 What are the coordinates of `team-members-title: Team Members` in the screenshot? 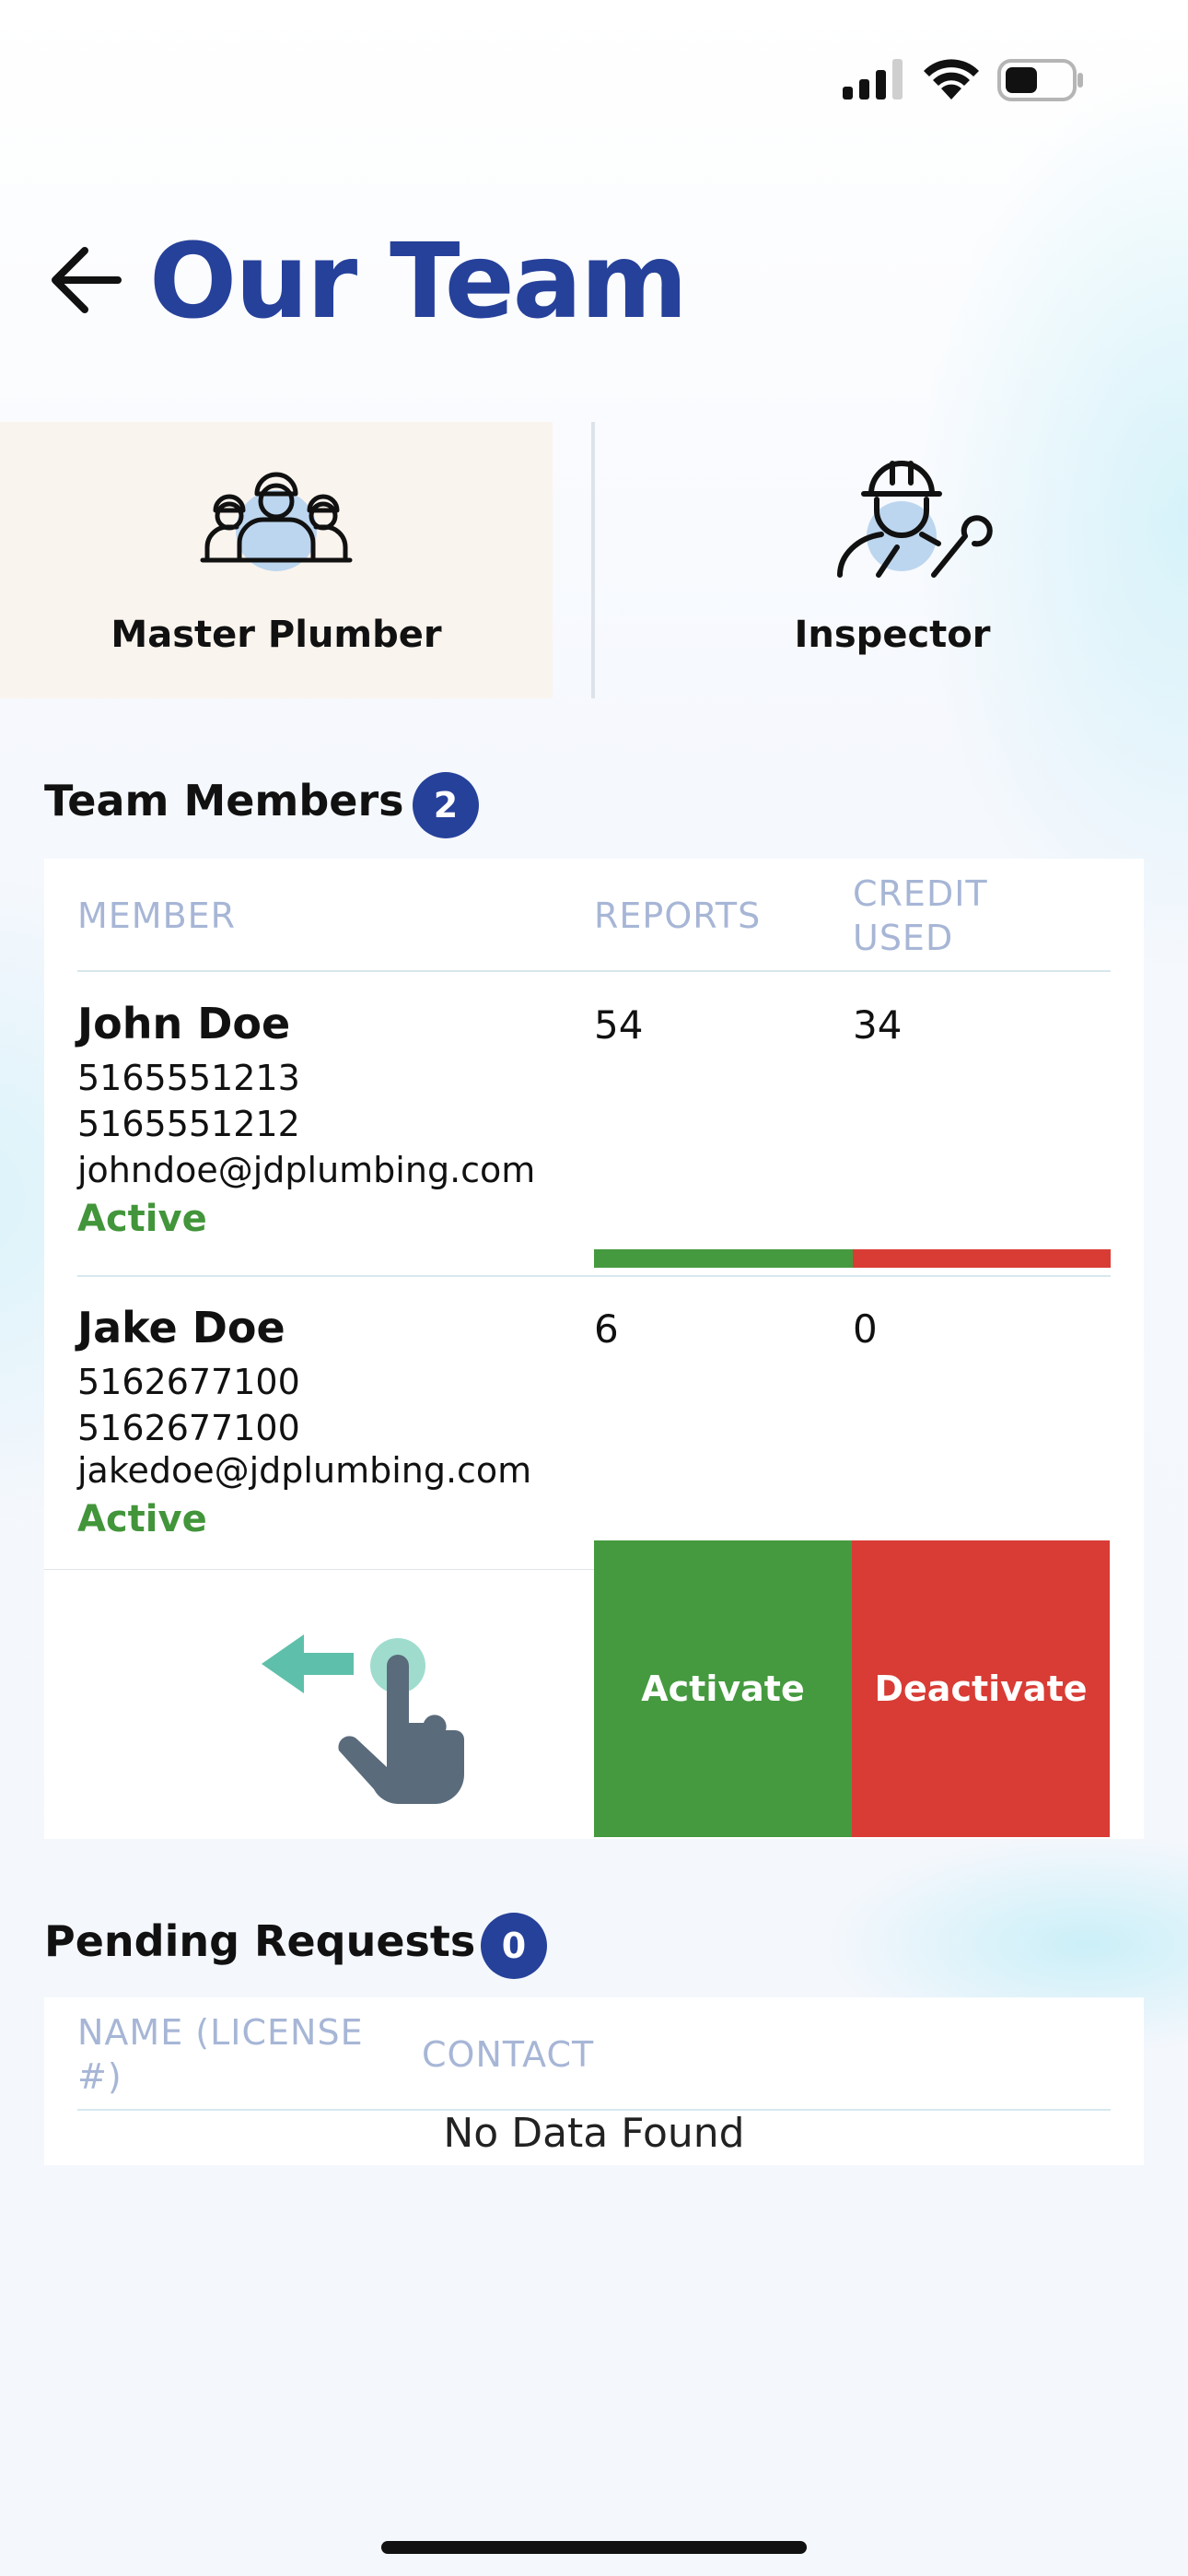 It's located at (224, 800).